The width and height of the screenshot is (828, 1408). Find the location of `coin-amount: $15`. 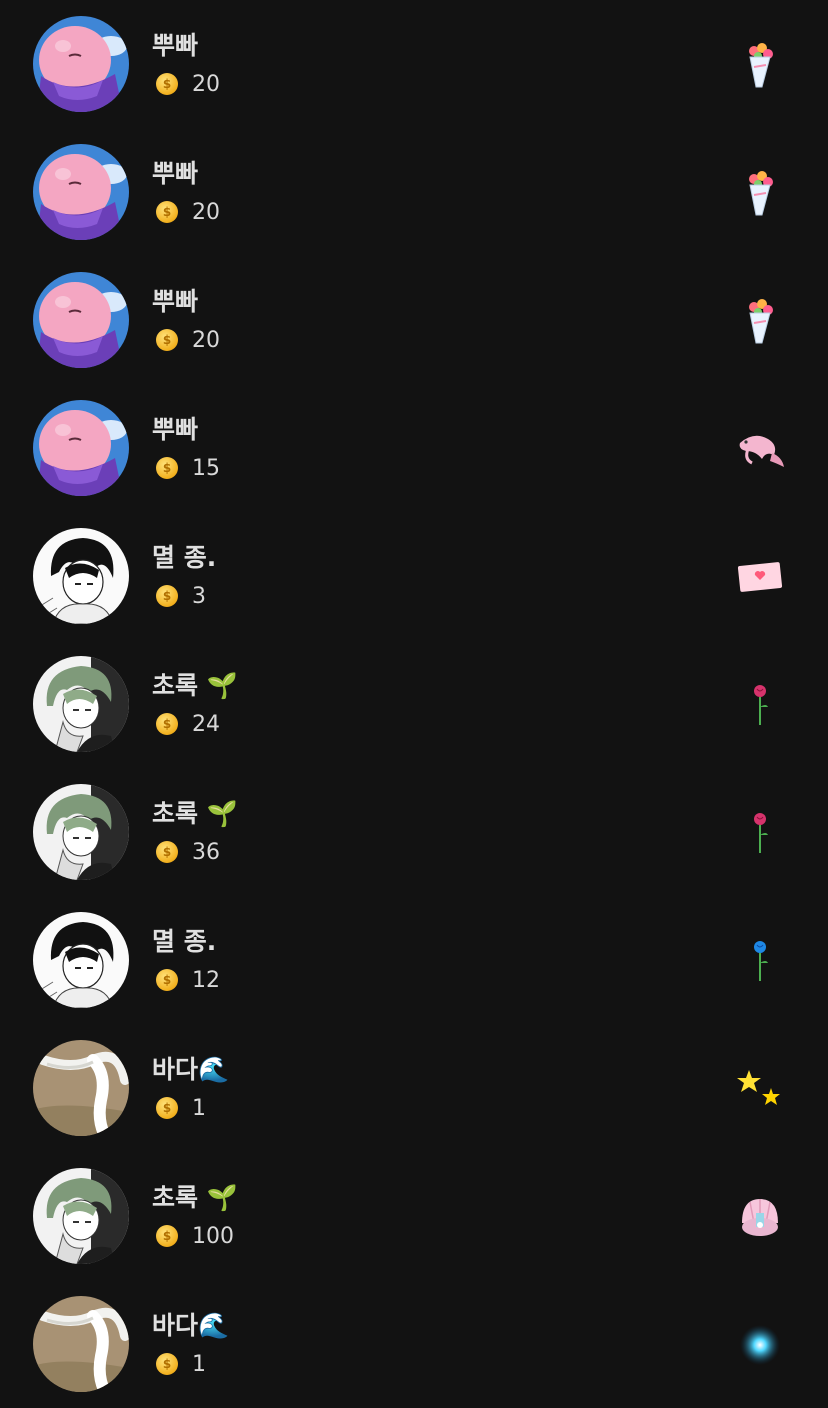

coin-amount: $15 is located at coordinates (188, 468).